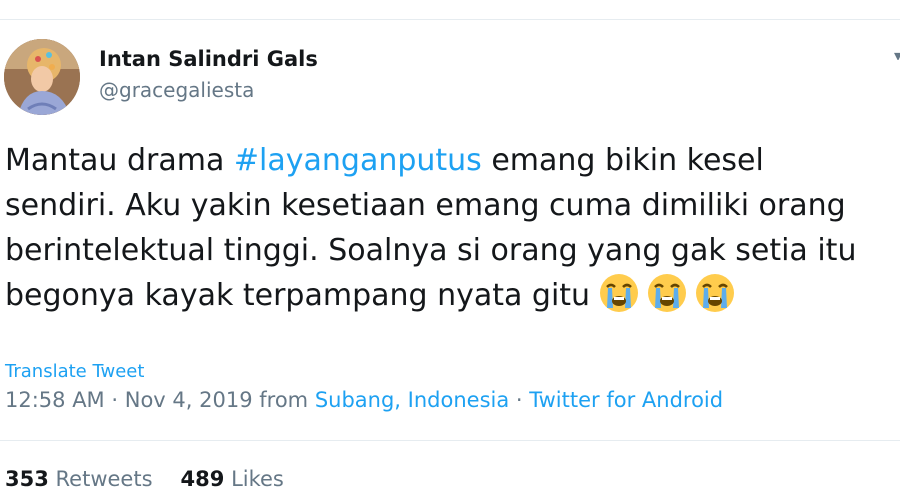 The width and height of the screenshot is (900, 503). I want to click on location-link: Subang, Indonesia, so click(412, 400).